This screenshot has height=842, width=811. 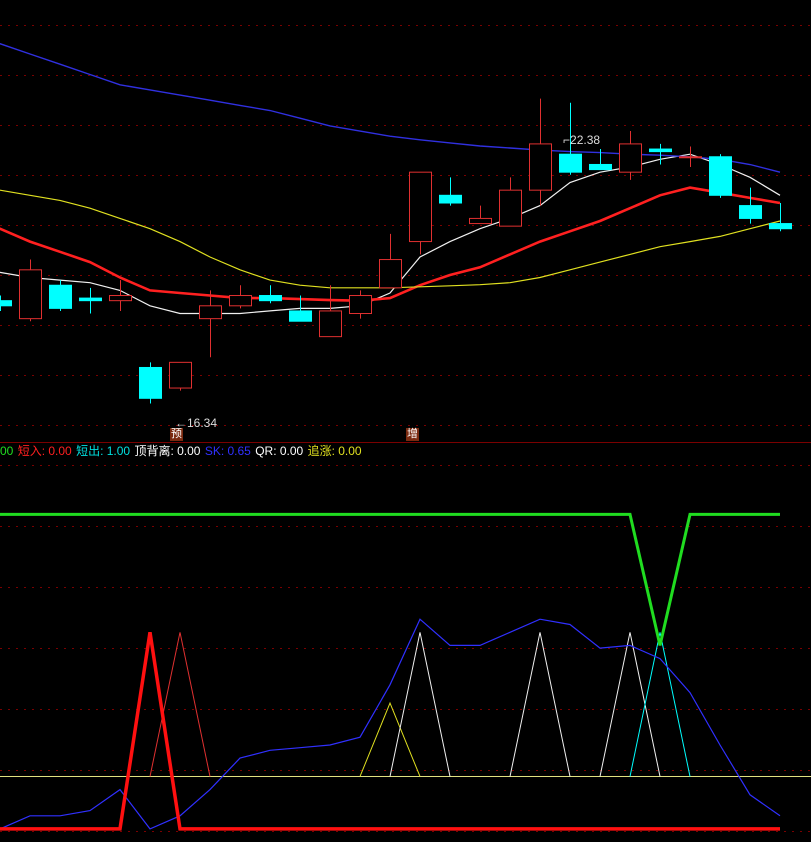 I want to click on indicator-value-top-divergence: 顶背离: 0.00, so click(x=167, y=451).